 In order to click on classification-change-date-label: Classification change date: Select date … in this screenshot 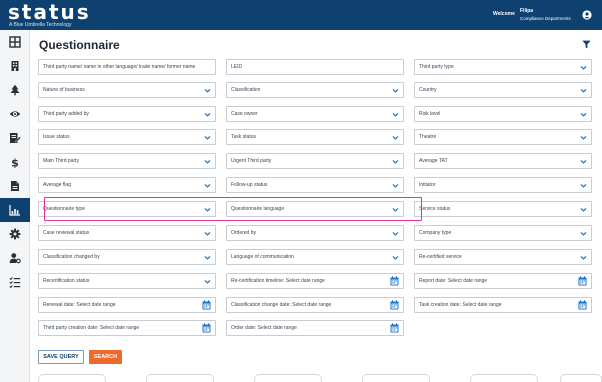, I will do `click(281, 305)`.